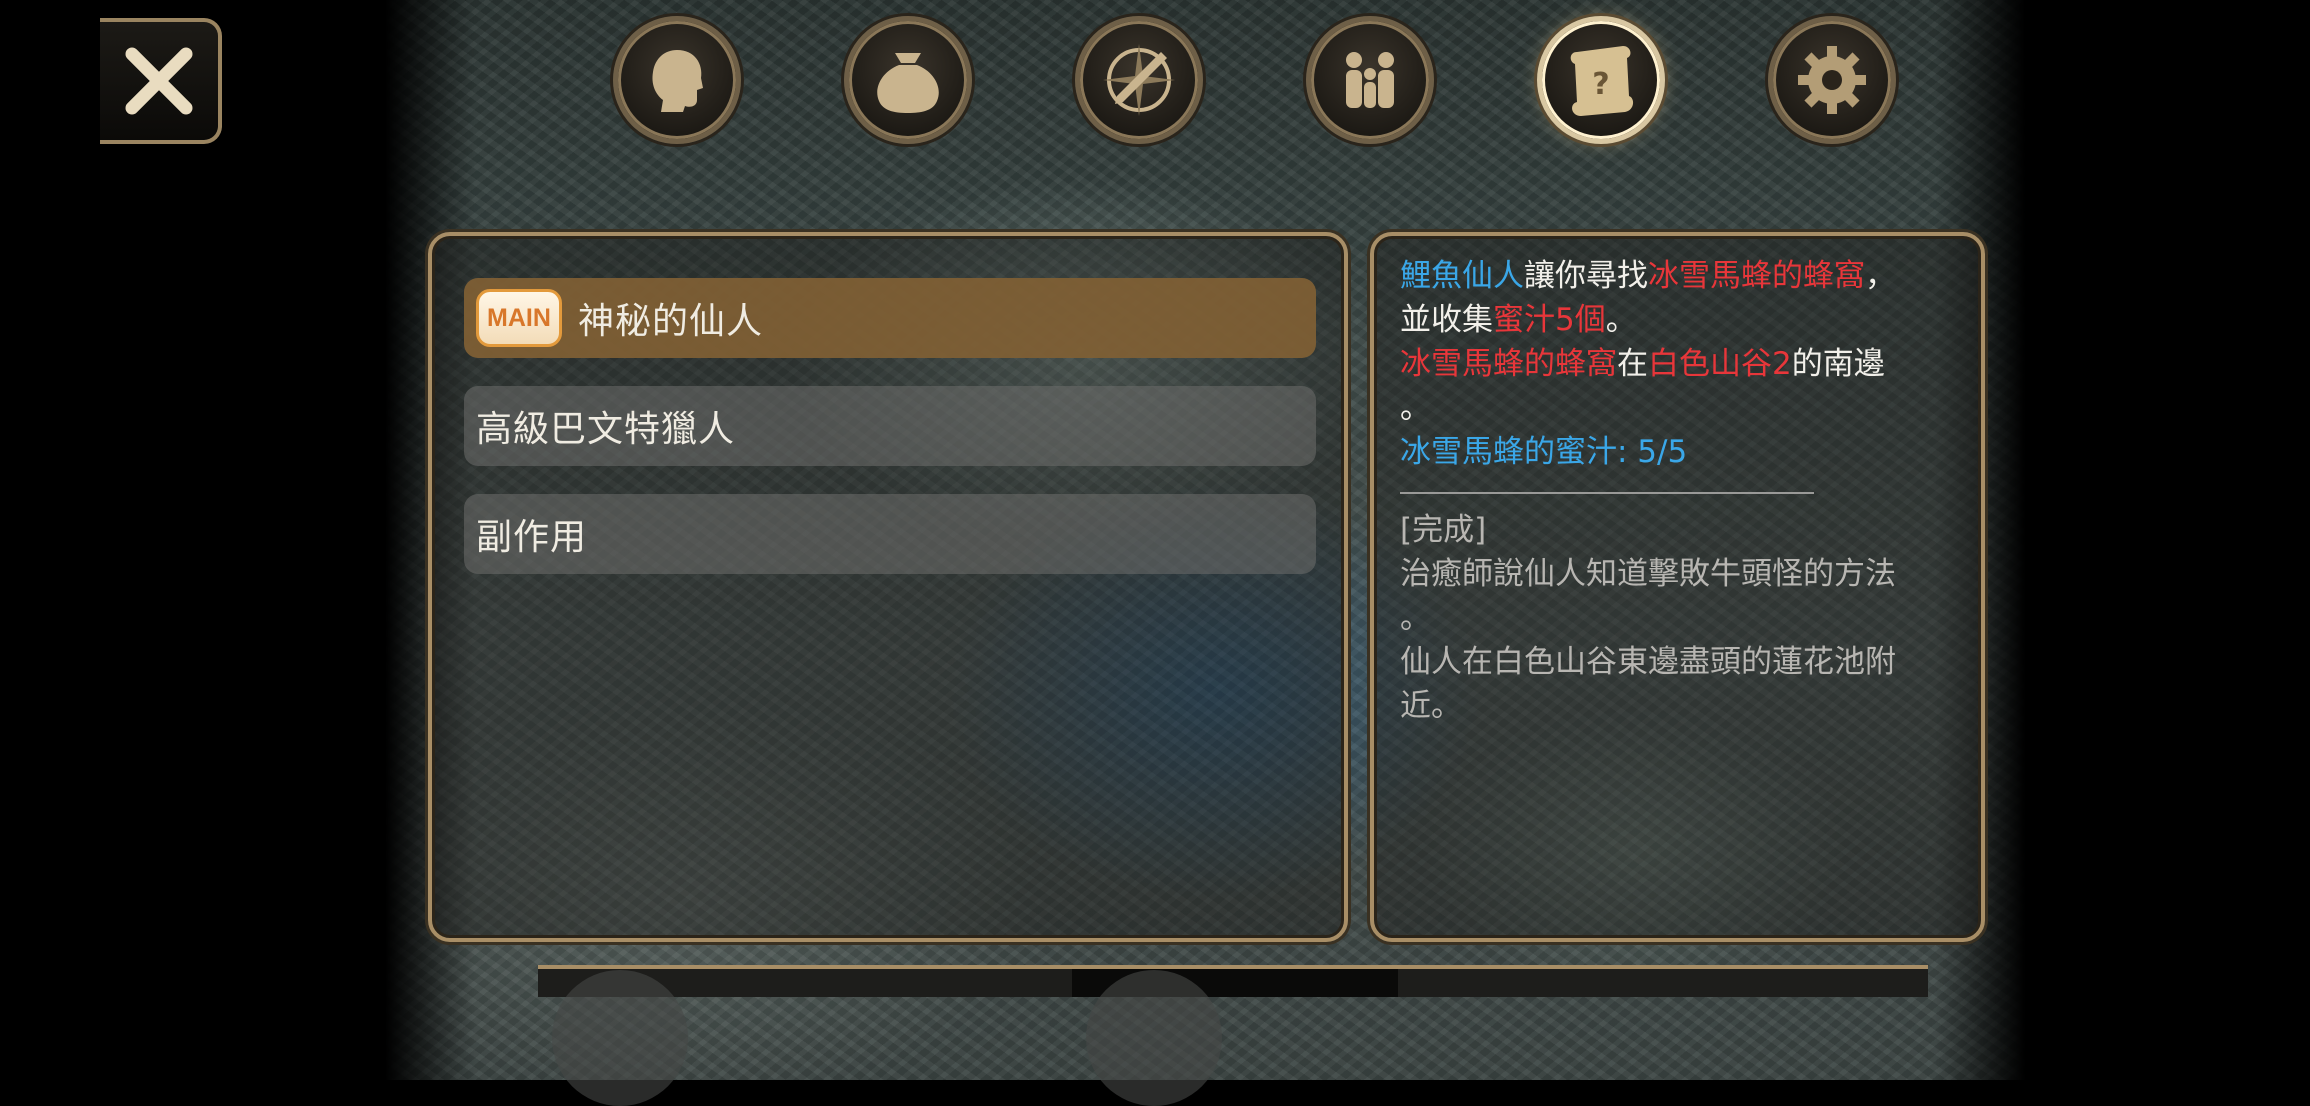 This screenshot has width=2310, height=1106. What do you see at coordinates (1415, 408) in the screenshot?
I see `description-line: 。` at bounding box center [1415, 408].